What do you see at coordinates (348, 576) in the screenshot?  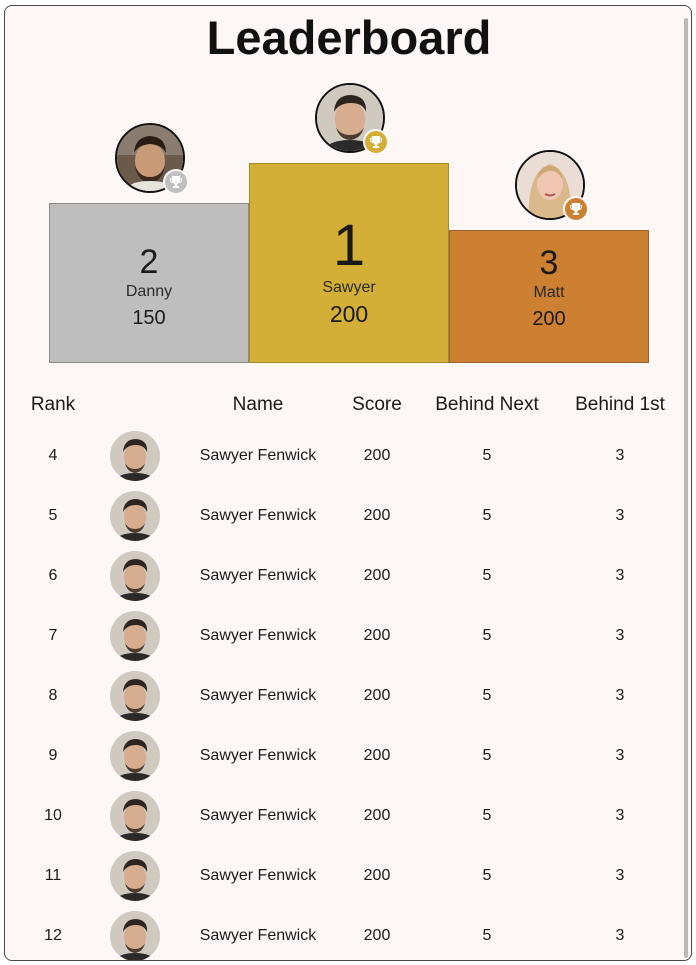 I see `table-row: 6 Sawyer Fenwick 200 5 3` at bounding box center [348, 576].